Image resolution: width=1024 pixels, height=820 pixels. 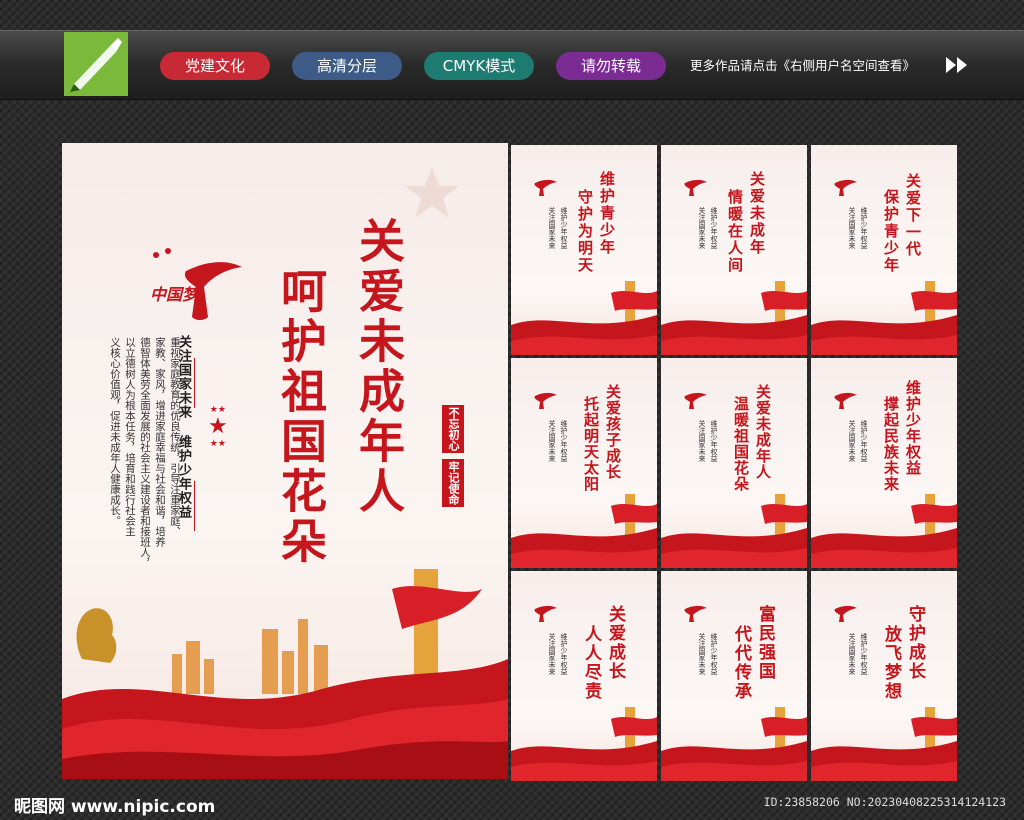 What do you see at coordinates (218, 427) in the screenshot?
I see `star-cluster-icon: ★★ ★ ★★` at bounding box center [218, 427].